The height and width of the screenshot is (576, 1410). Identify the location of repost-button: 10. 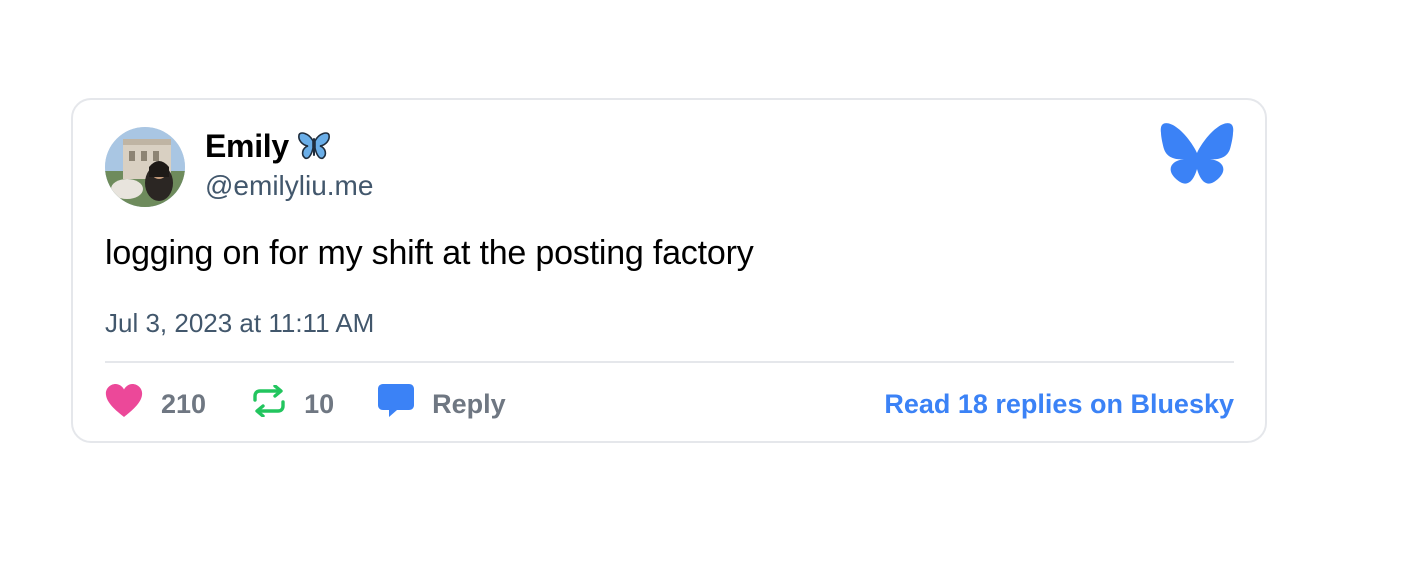
(293, 403).